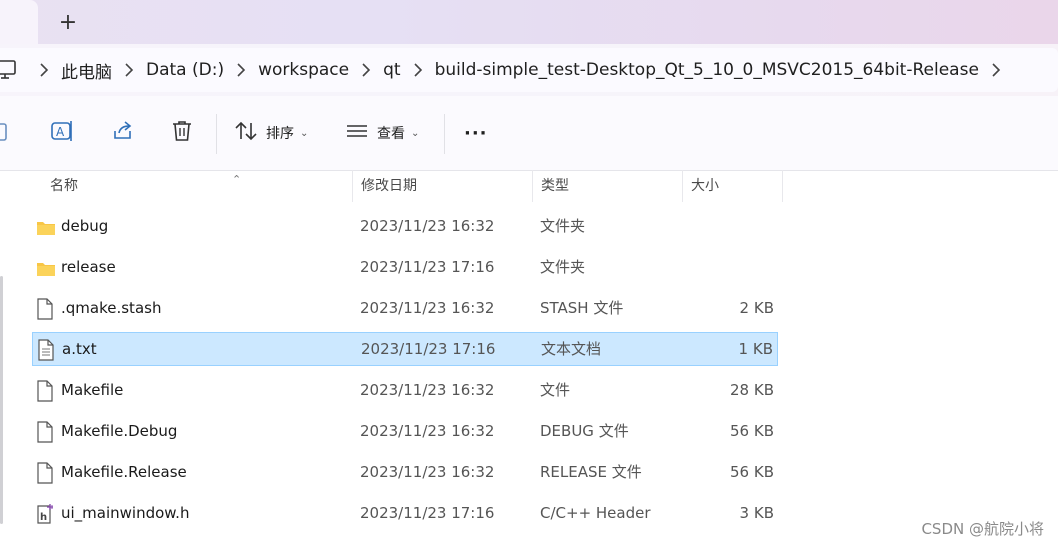  I want to click on column-size-label: 大小, so click(705, 186).